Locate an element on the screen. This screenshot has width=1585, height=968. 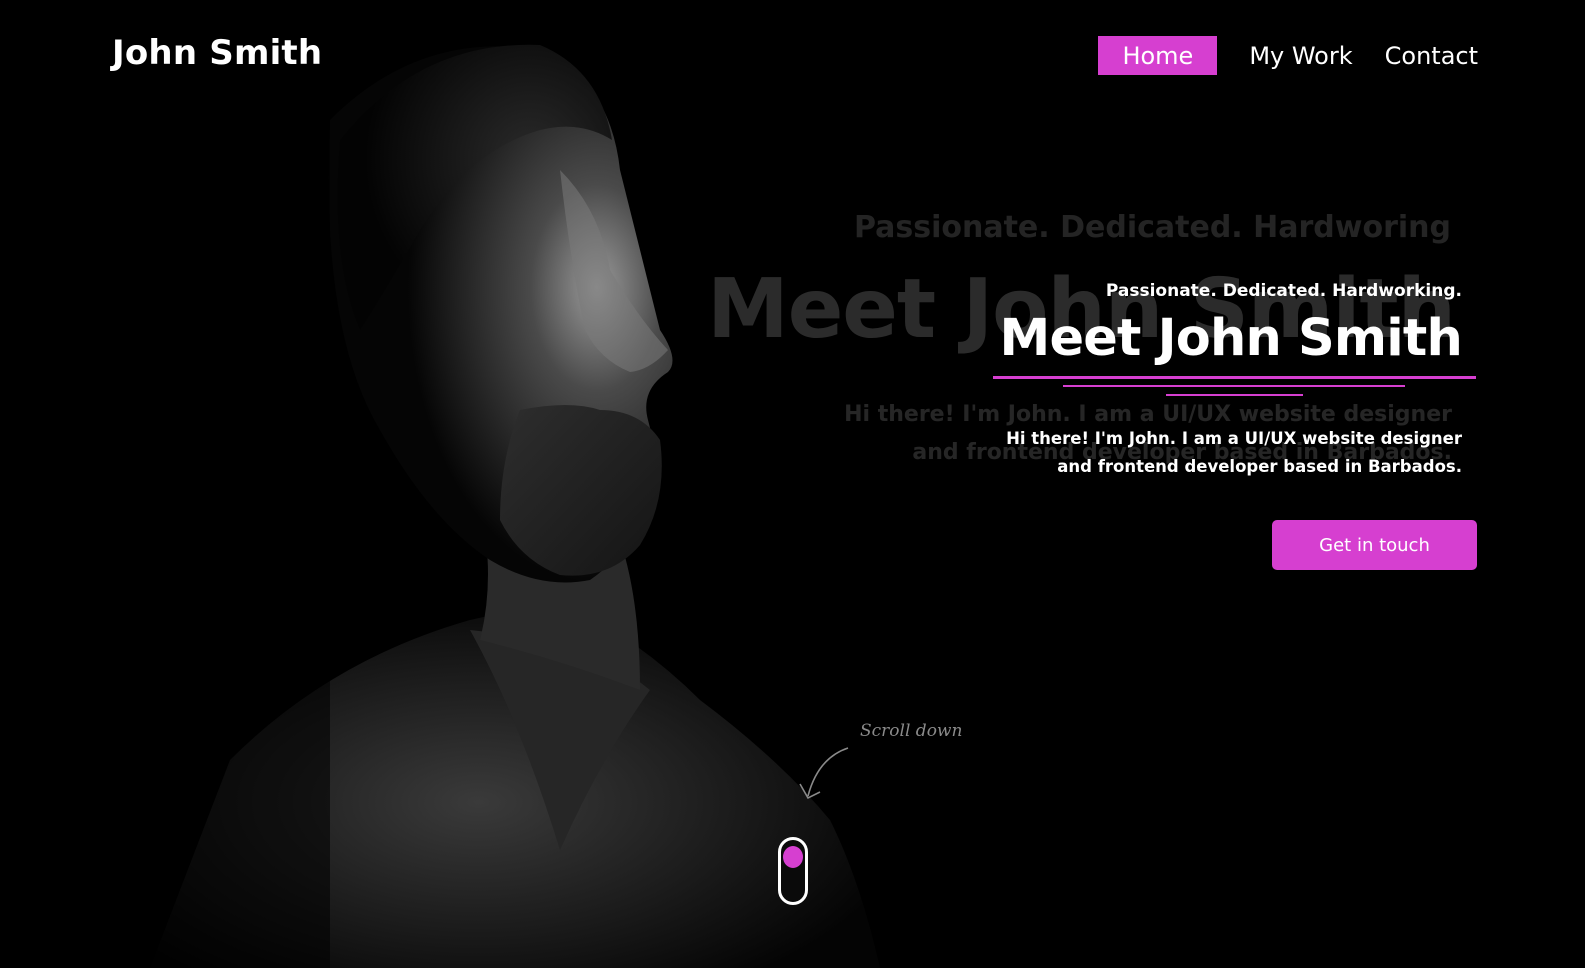
scroll-down-hint: Scroll down is located at coordinates (911, 731).